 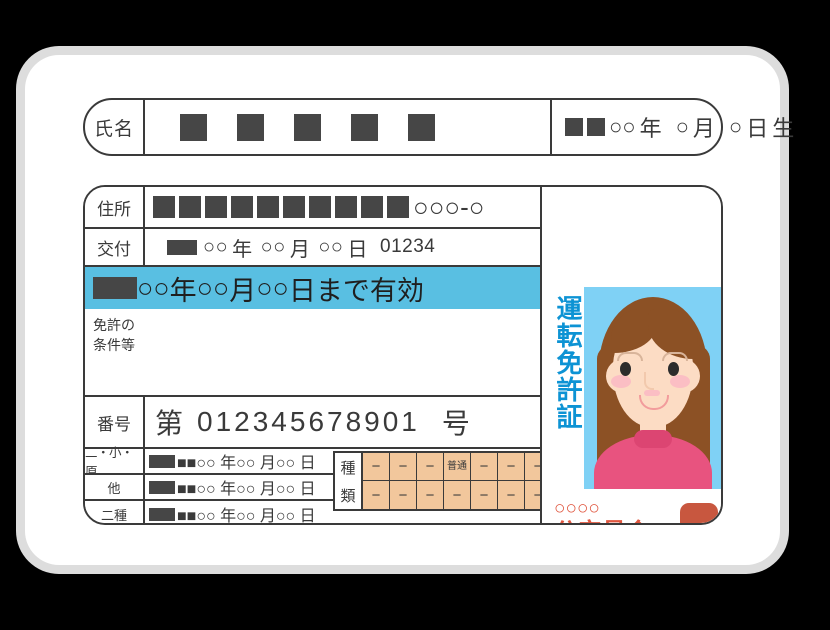 What do you see at coordinates (610, 521) in the screenshot?
I see `issuing-authority-name: 公安員会` at bounding box center [610, 521].